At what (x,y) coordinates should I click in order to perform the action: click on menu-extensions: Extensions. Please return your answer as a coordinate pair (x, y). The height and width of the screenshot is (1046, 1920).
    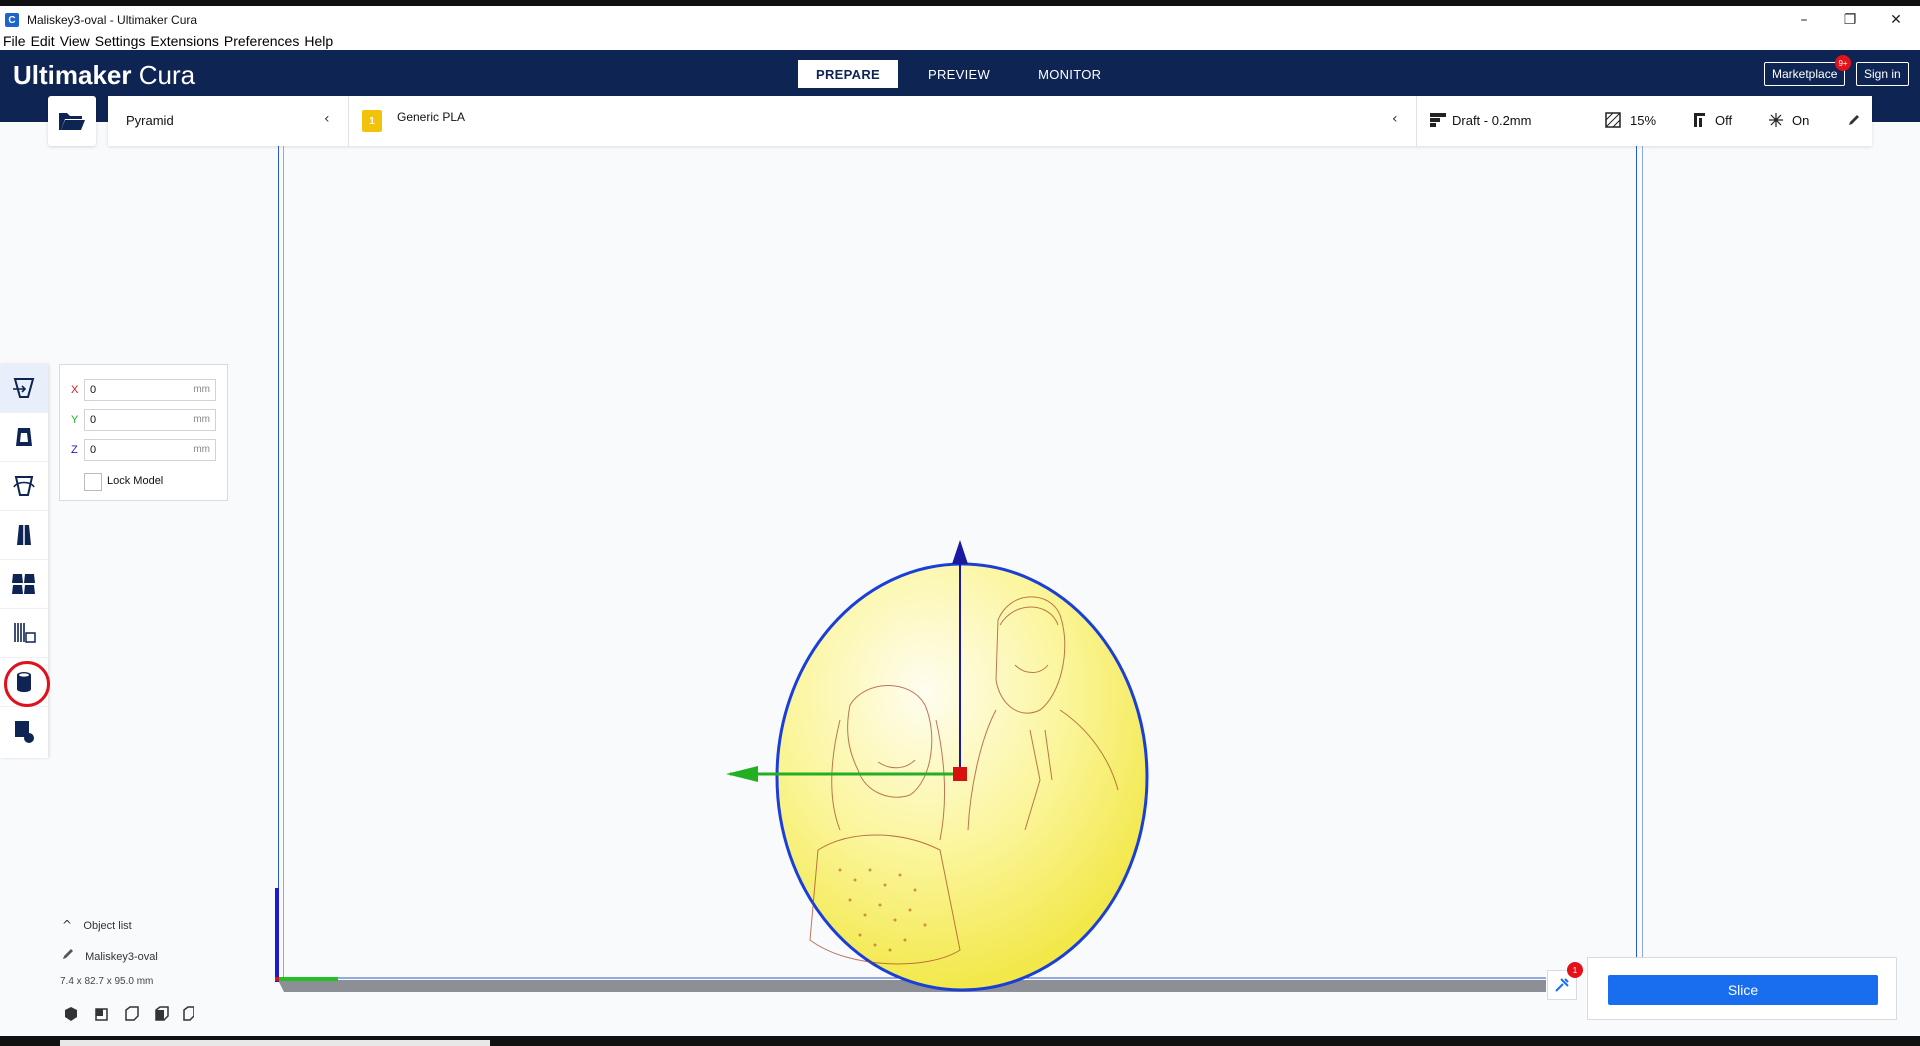
    Looking at the image, I should click on (183, 42).